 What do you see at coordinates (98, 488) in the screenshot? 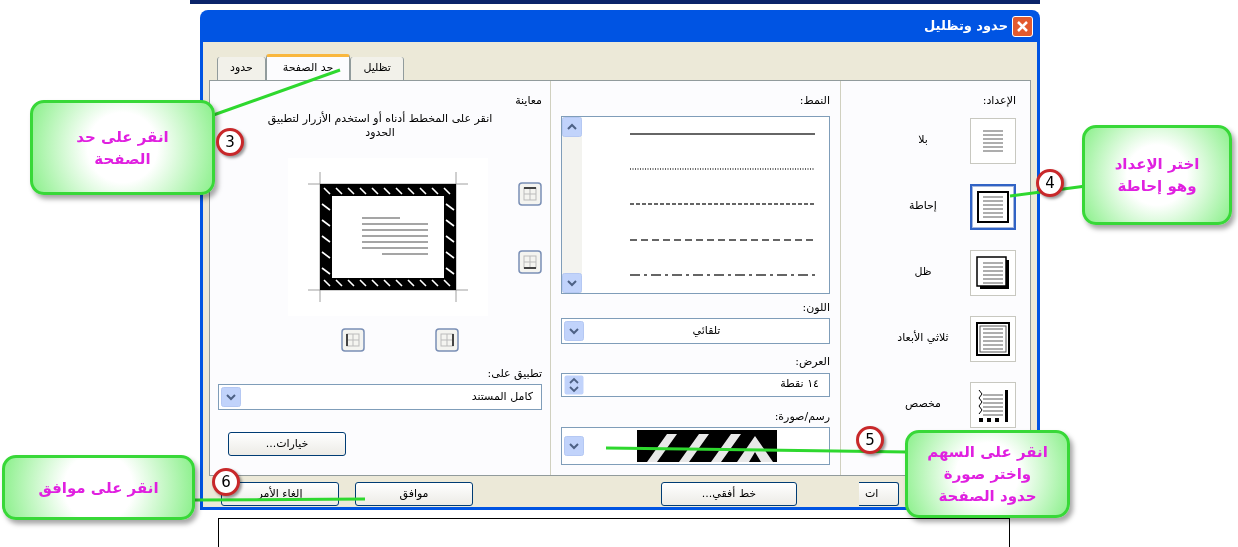
I see `callout-text: انقر على موافق` at bounding box center [98, 488].